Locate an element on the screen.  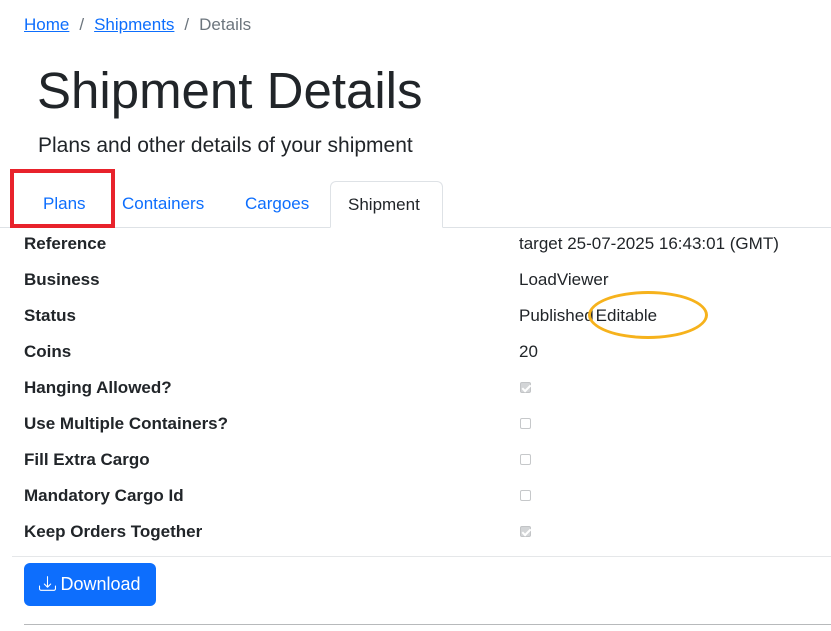
mandatory-cargo-id-label: Mandatory Cargo Id is located at coordinates (104, 495).